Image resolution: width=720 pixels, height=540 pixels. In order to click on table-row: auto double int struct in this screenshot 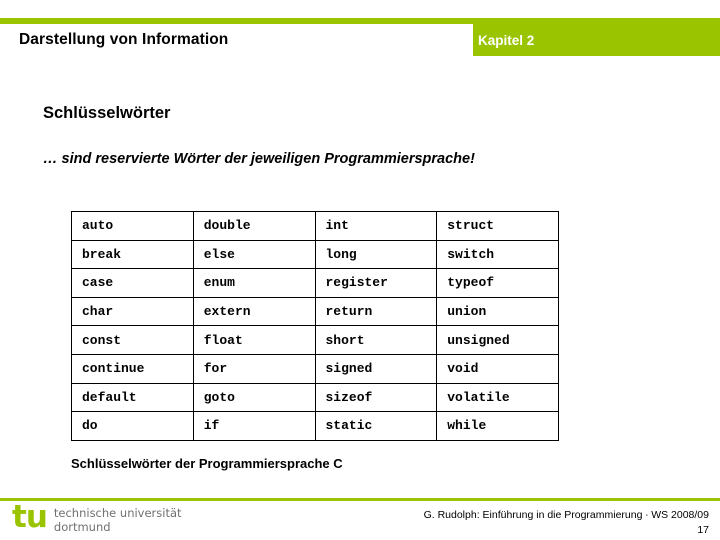, I will do `click(315, 226)`.